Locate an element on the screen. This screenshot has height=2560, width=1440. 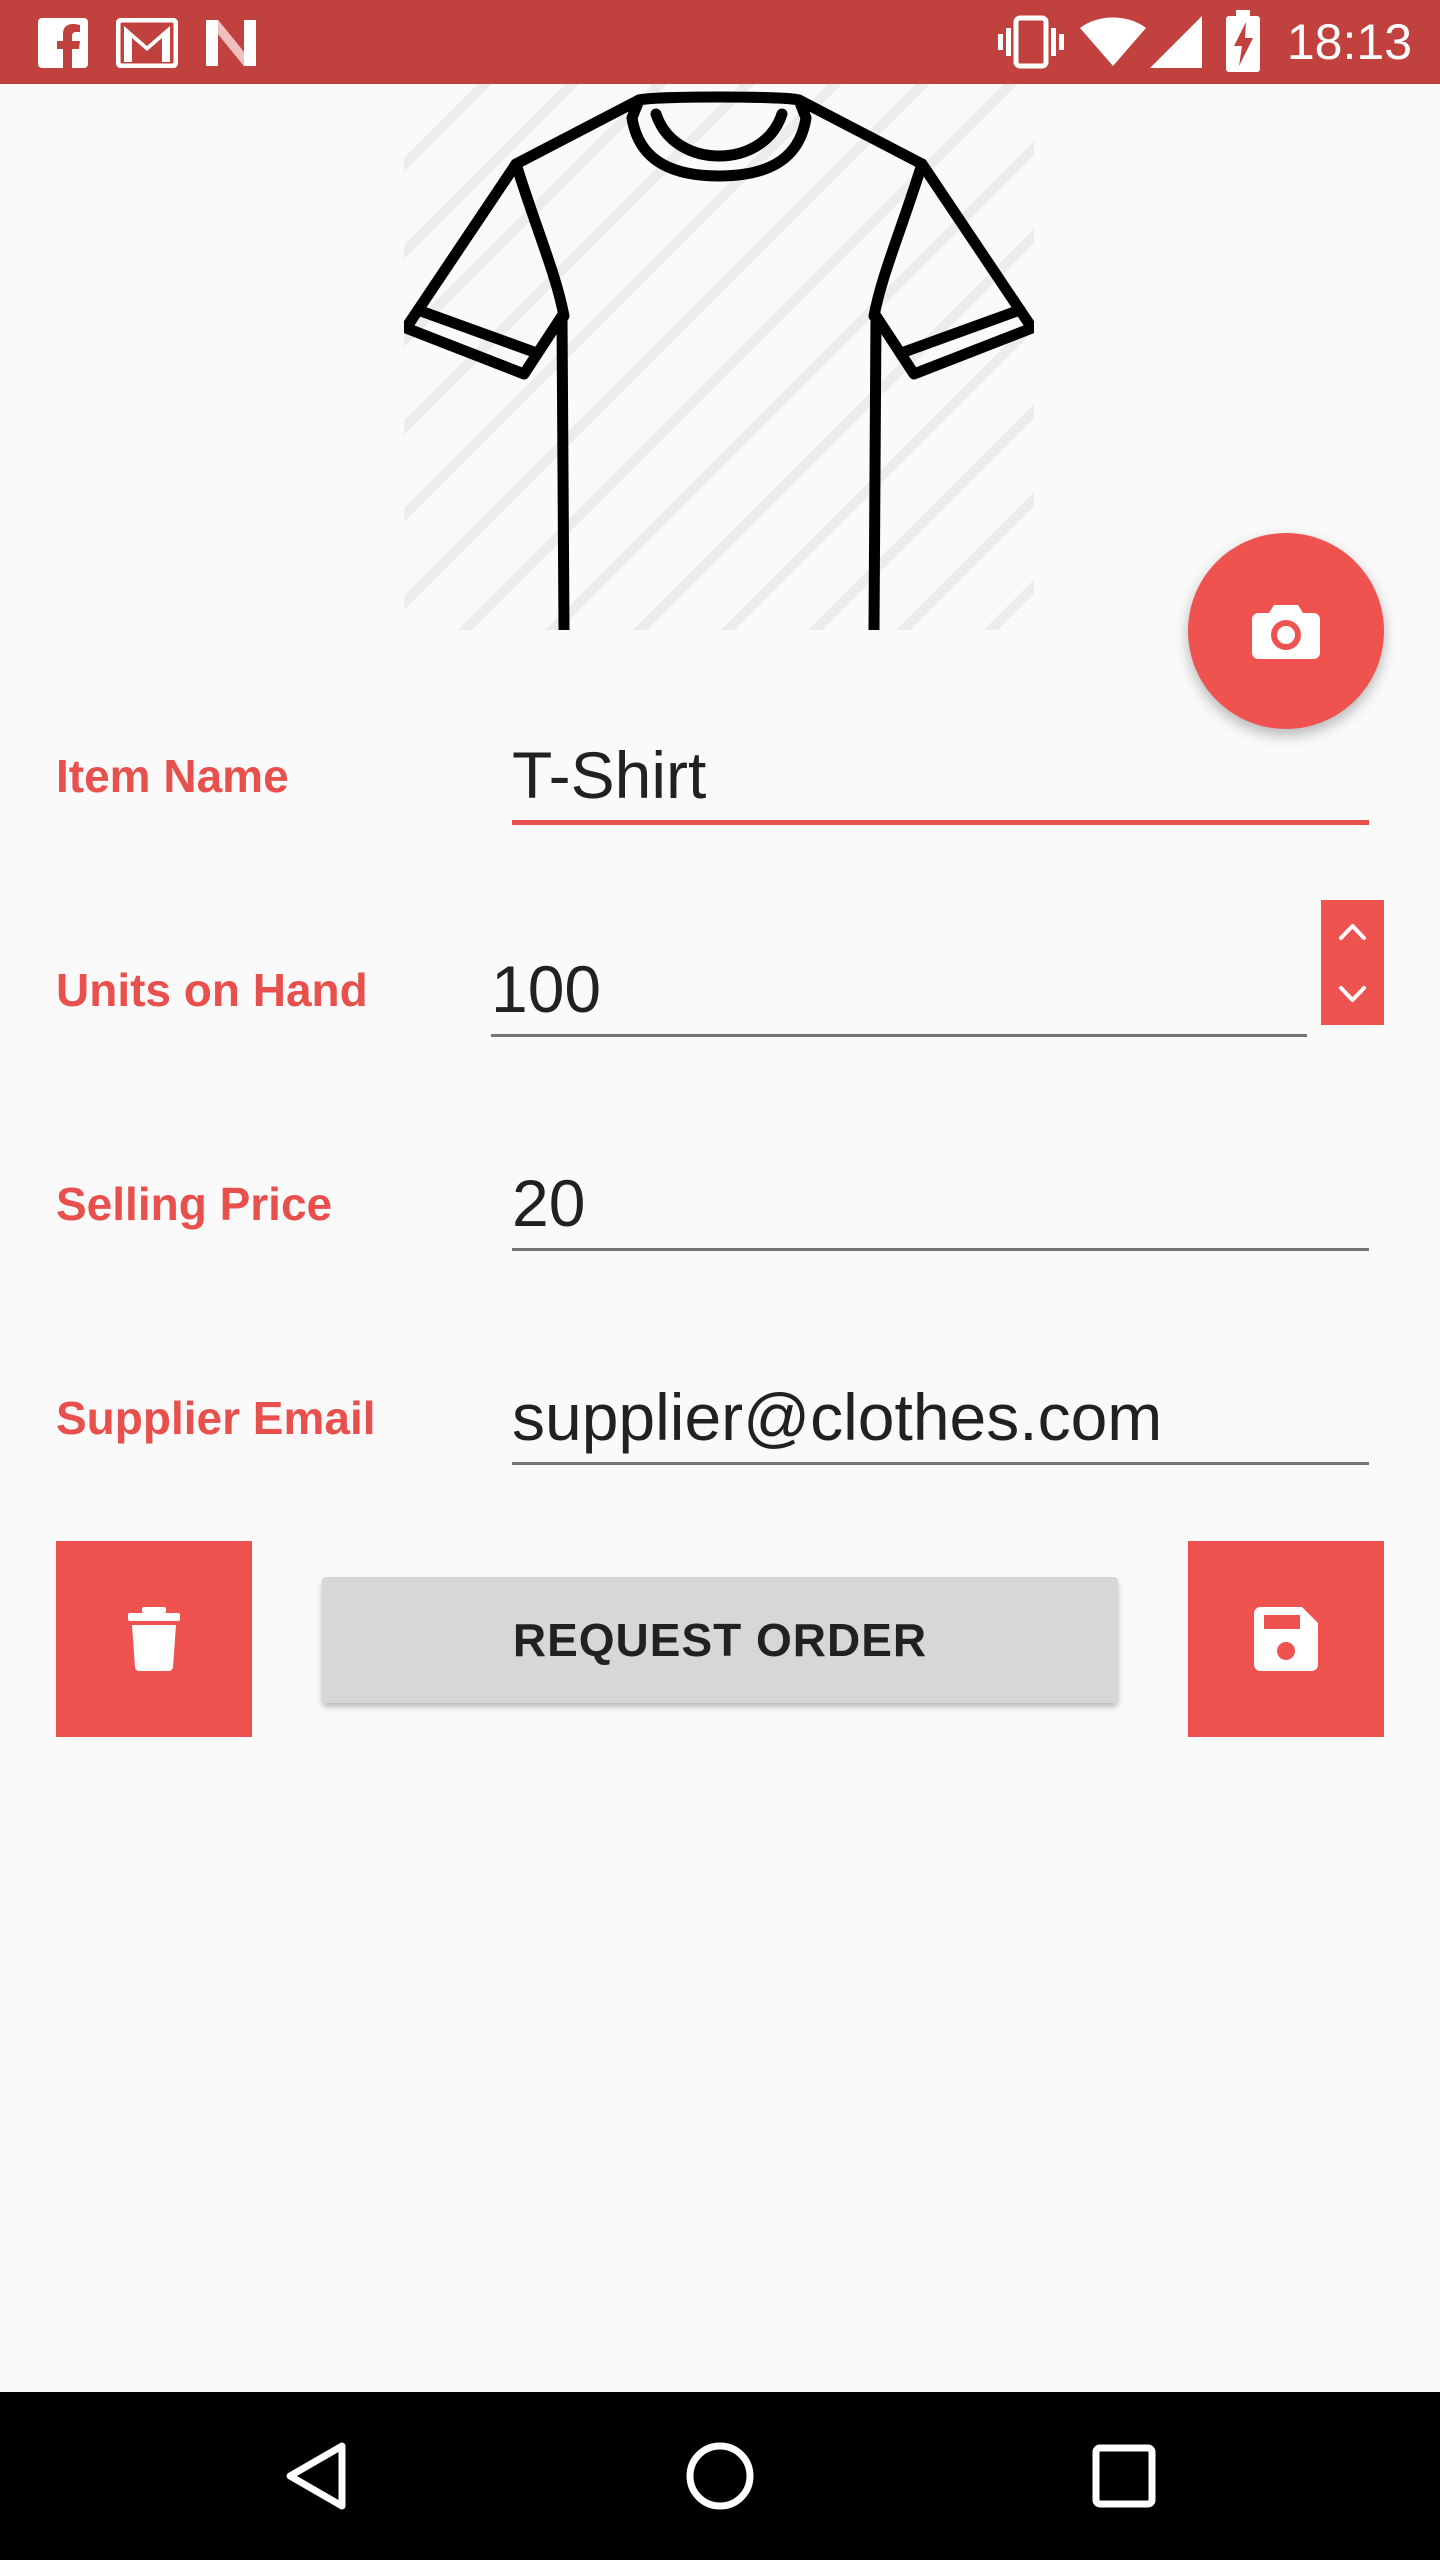
floppy-disk-icon is located at coordinates (1286, 1639).